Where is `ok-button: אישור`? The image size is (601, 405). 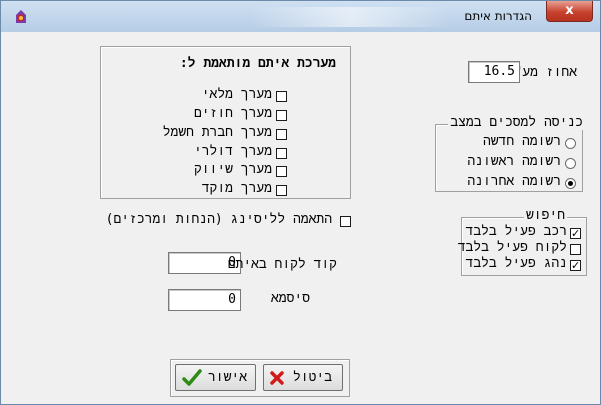
ok-button: אישור is located at coordinates (215, 377).